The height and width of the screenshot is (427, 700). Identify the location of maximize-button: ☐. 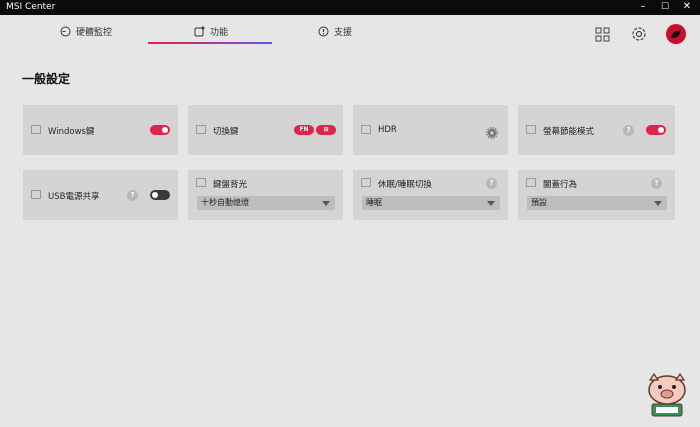
(665, 7).